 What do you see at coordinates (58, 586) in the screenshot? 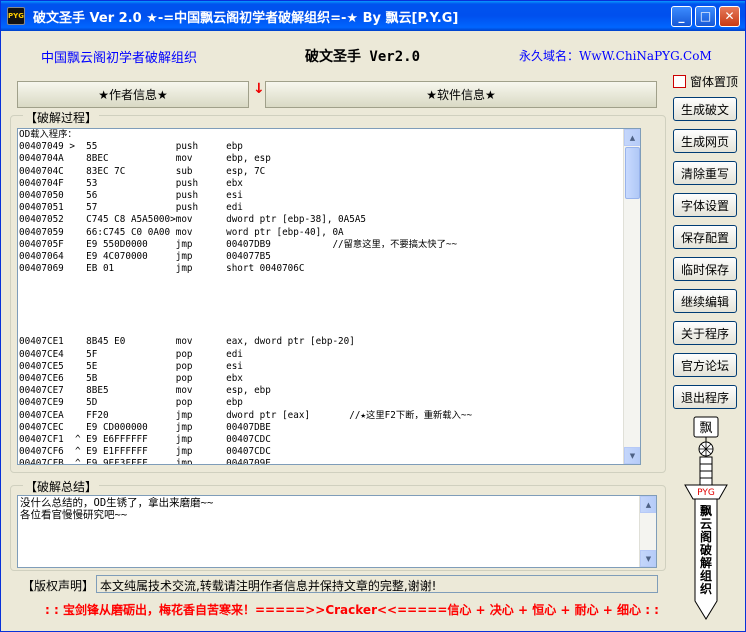
I see `copyright-label: 【版权声明】` at bounding box center [58, 586].